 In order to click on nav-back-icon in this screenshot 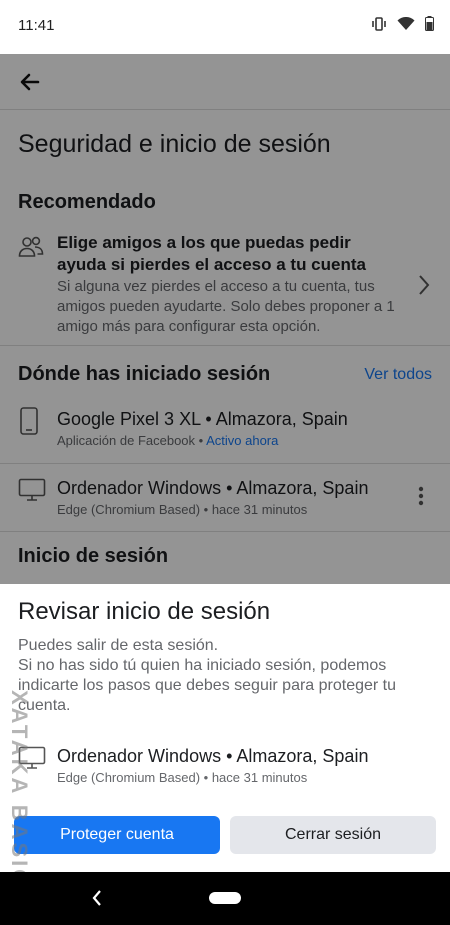, I will do `click(97, 898)`.